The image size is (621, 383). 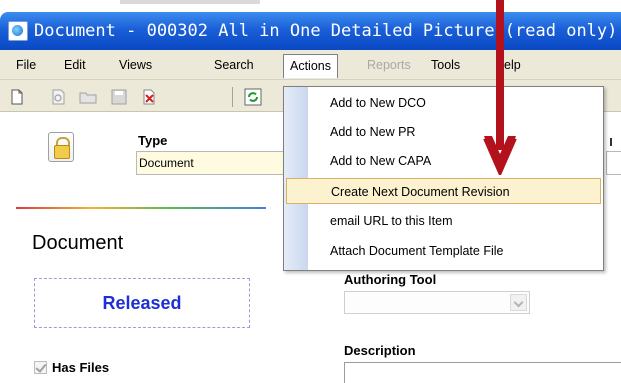 I want to click on side-field, so click(x=613, y=163).